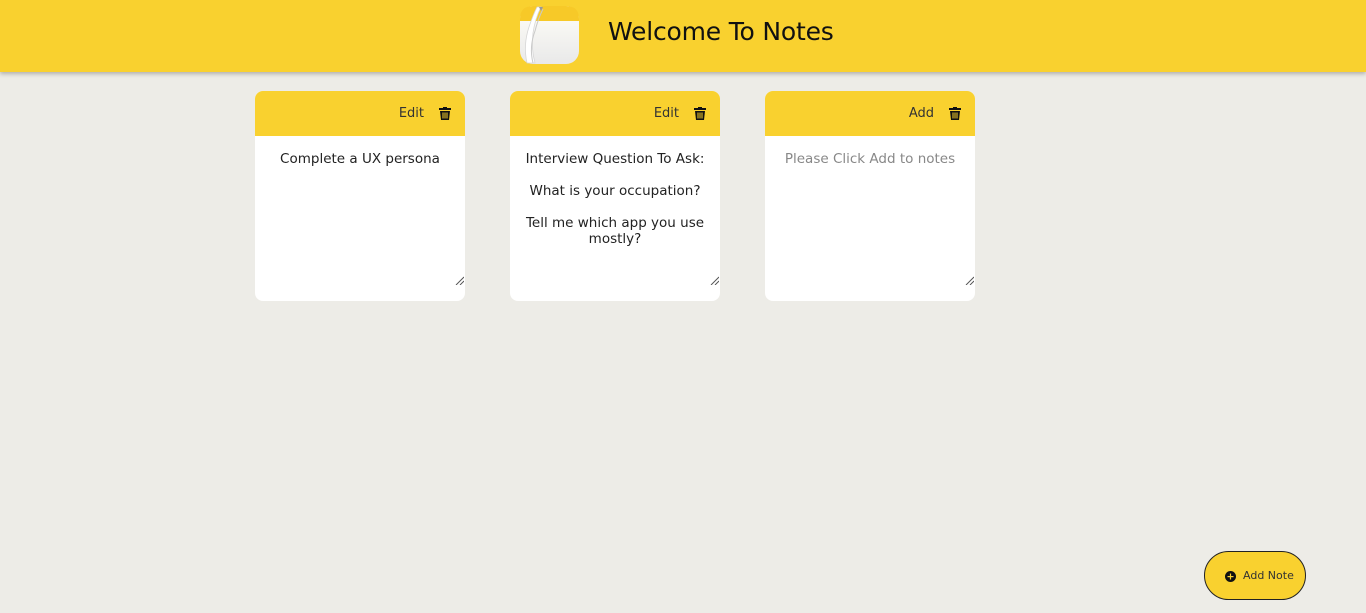 The image size is (1366, 613). What do you see at coordinates (921, 113) in the screenshot?
I see `add-button: Add` at bounding box center [921, 113].